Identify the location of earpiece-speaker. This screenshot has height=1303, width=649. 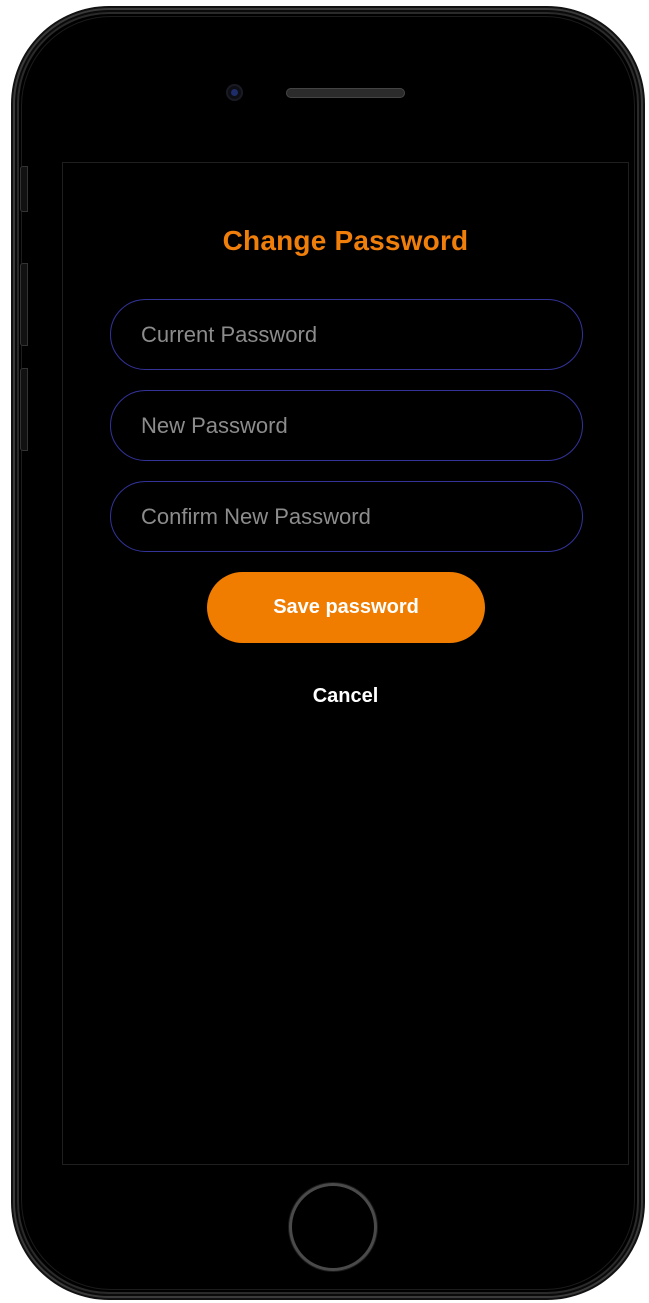
(345, 93).